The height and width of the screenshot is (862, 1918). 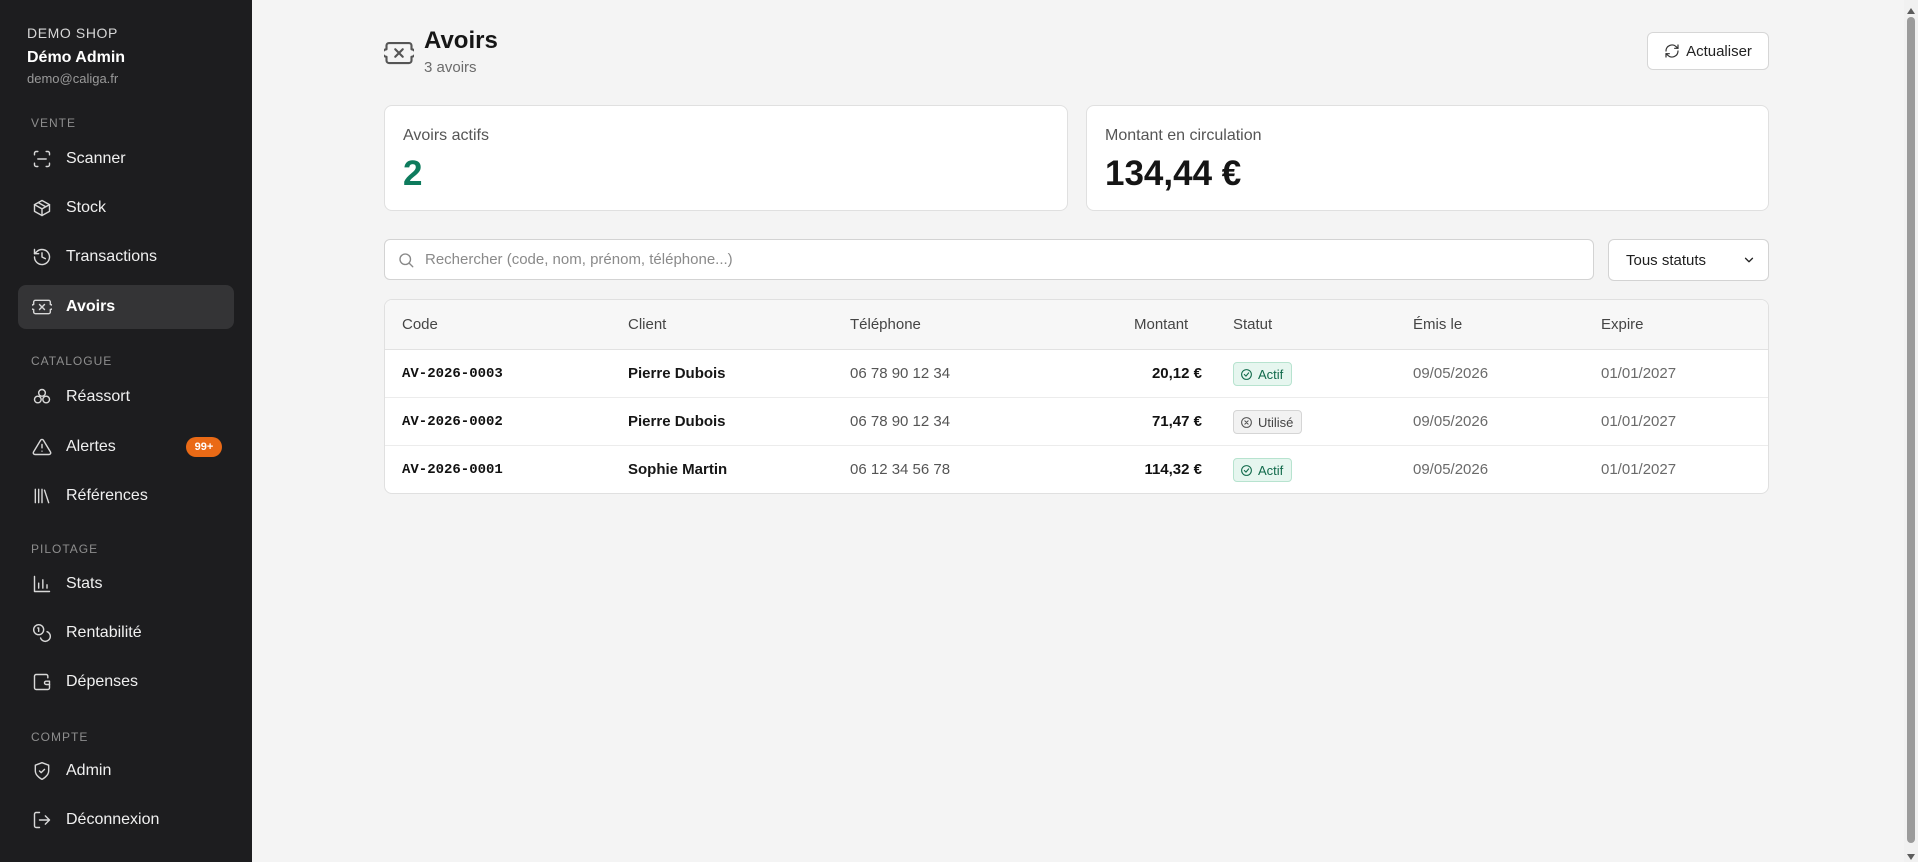 I want to click on sidebar-item-label: Stats, so click(x=84, y=583).